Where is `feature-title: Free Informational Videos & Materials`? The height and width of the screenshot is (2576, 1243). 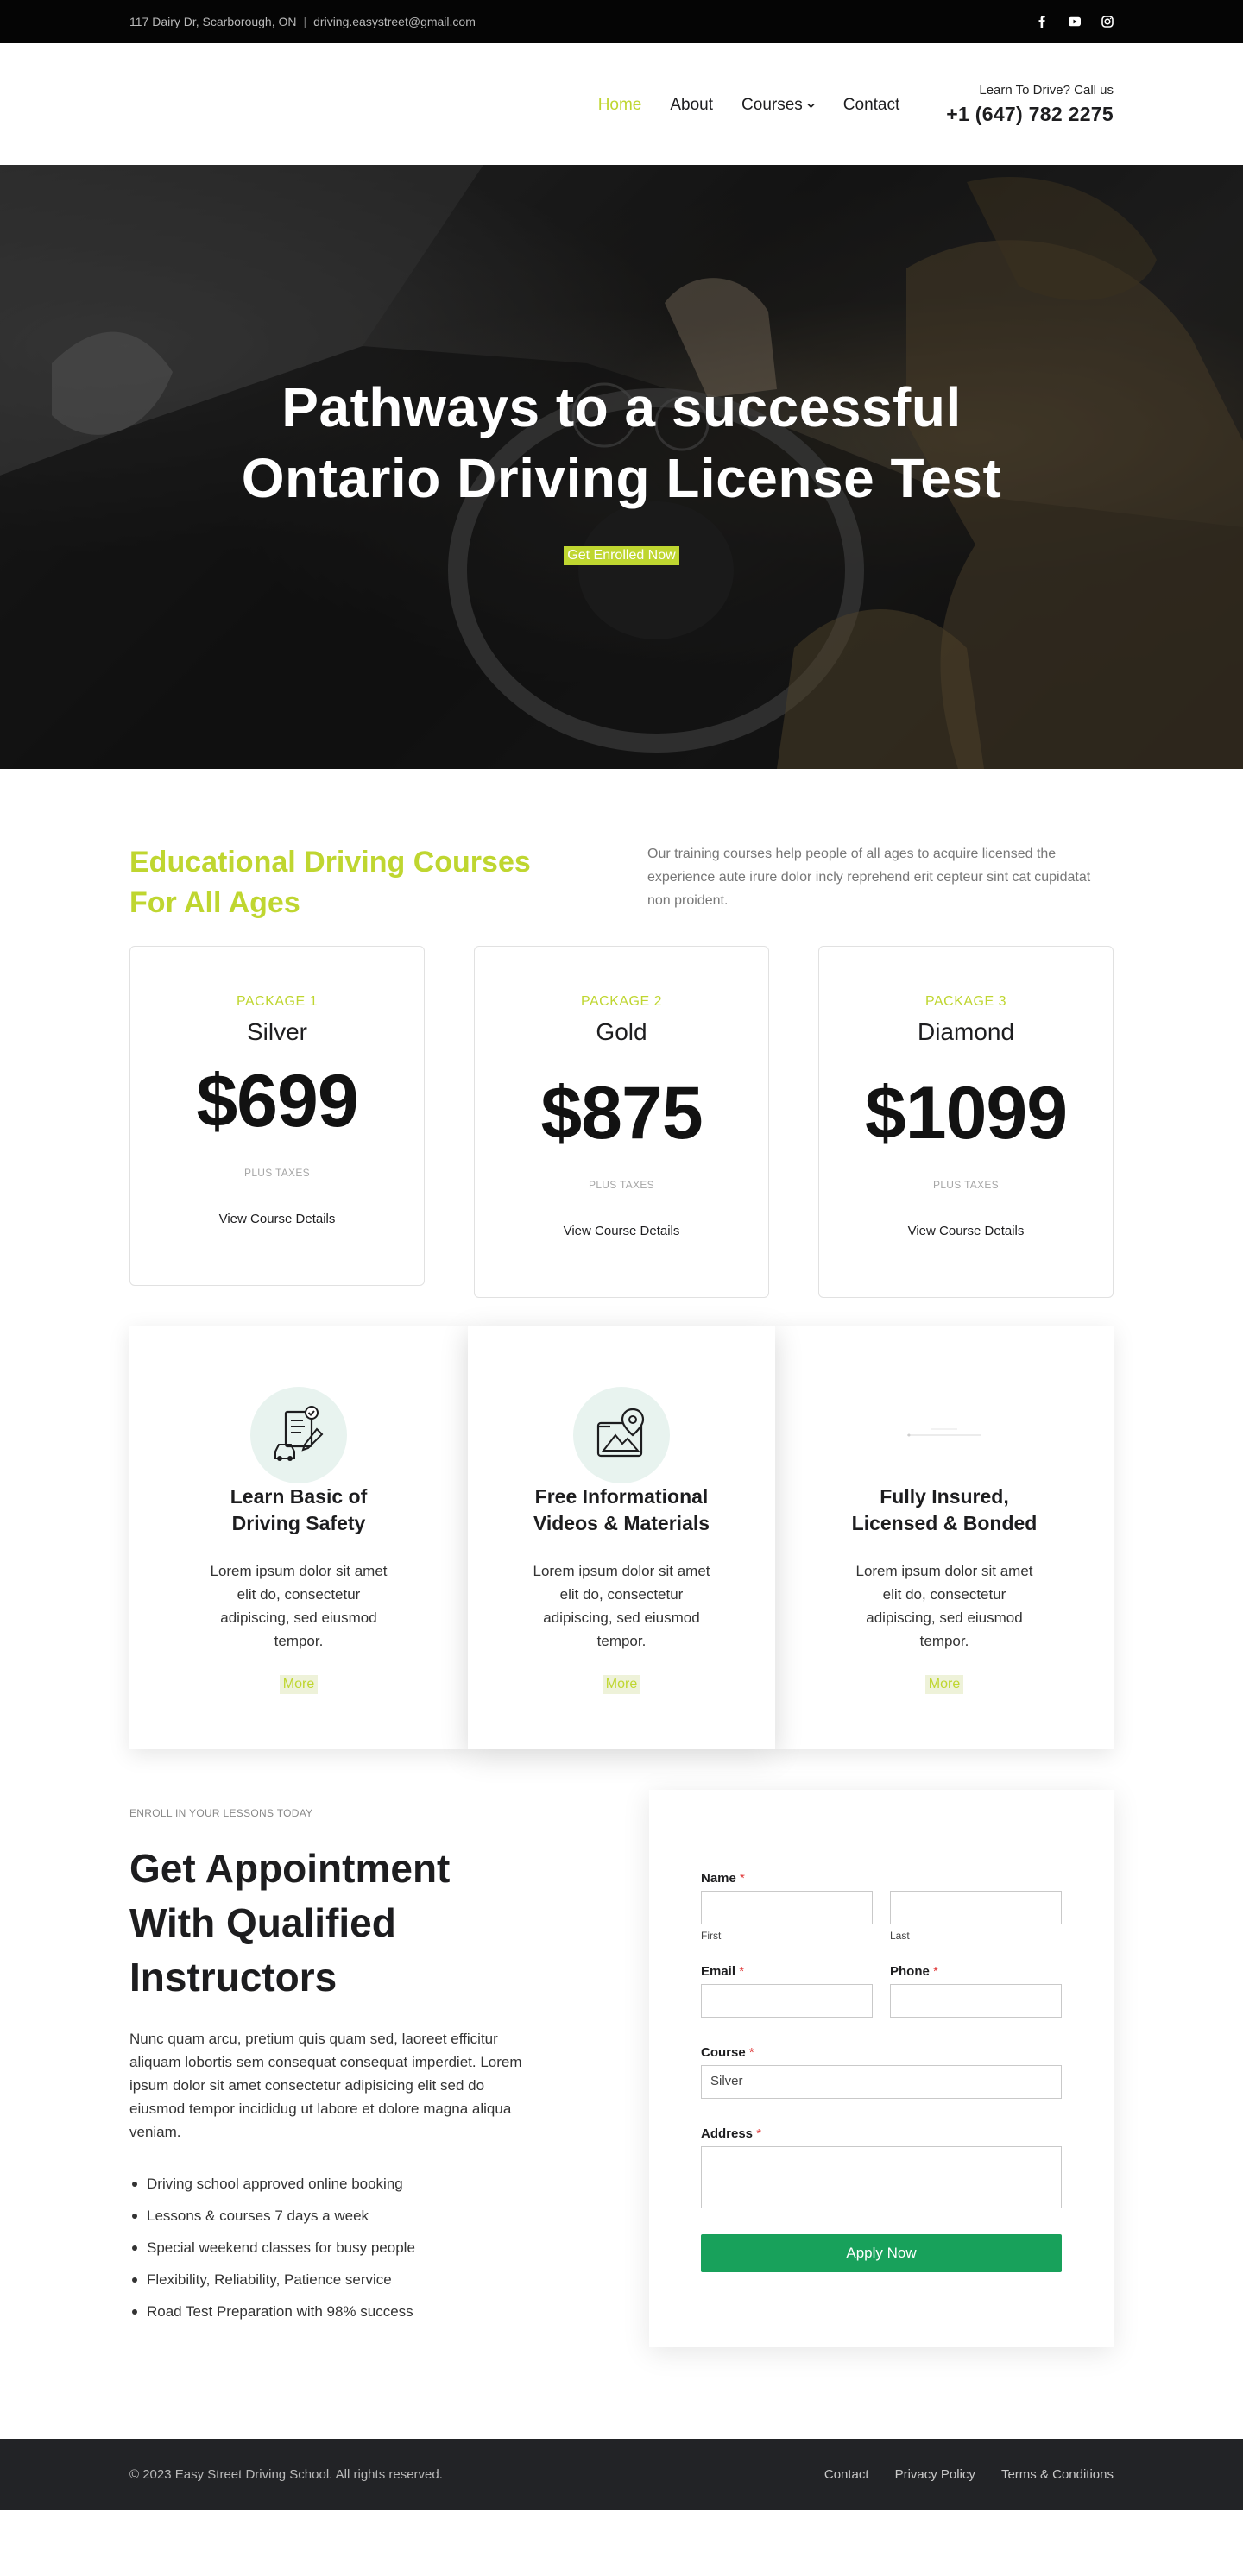 feature-title: Free Informational Videos & Materials is located at coordinates (621, 1510).